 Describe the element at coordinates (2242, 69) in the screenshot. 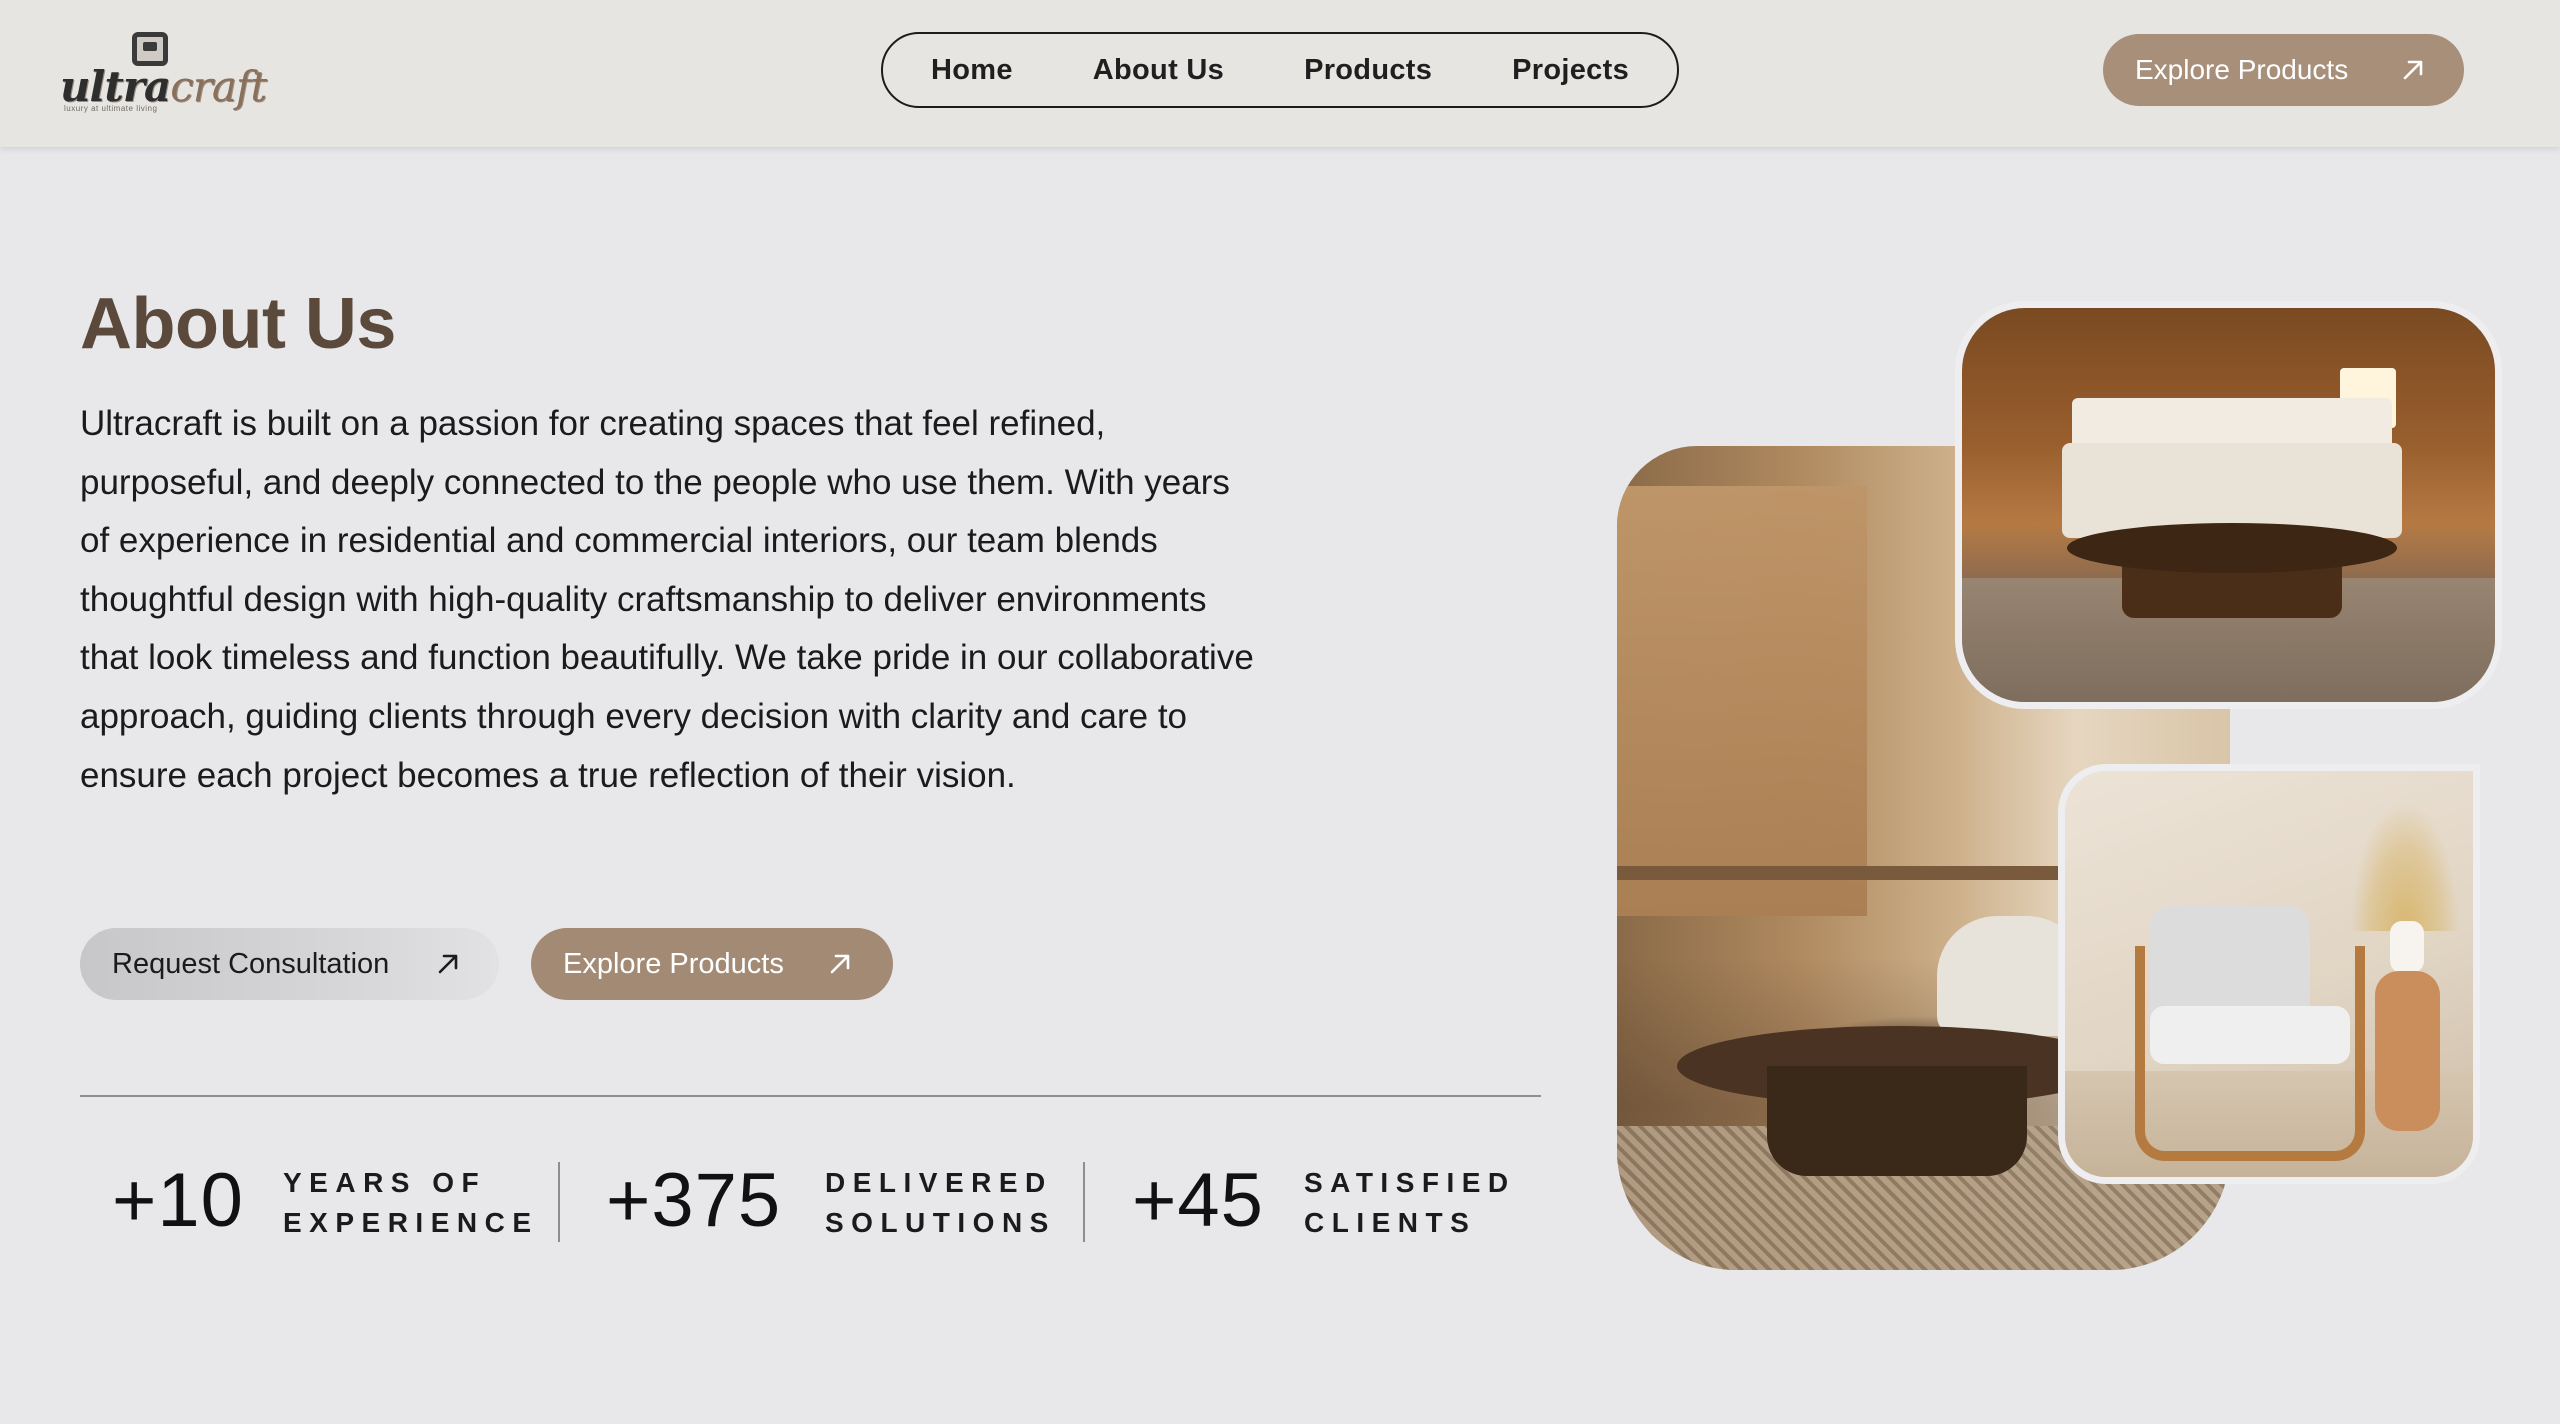

I see `header-explore-label: Explore Products` at that location.